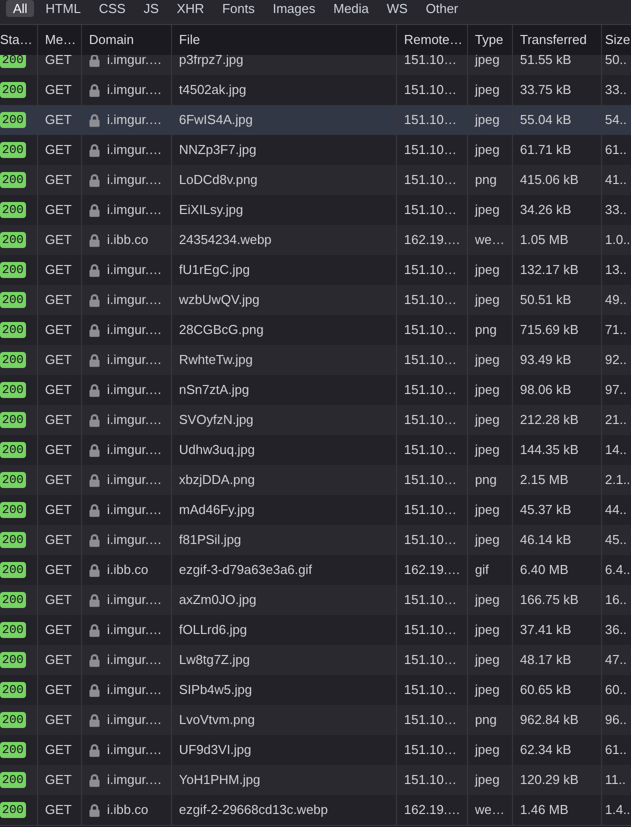 This screenshot has height=827, width=631. Describe the element at coordinates (315, 540) in the screenshot. I see `request-row: 200 GET i.imgur.… f81PSil.jpg 151.10… jpeg 46.14 kB 45..` at that location.